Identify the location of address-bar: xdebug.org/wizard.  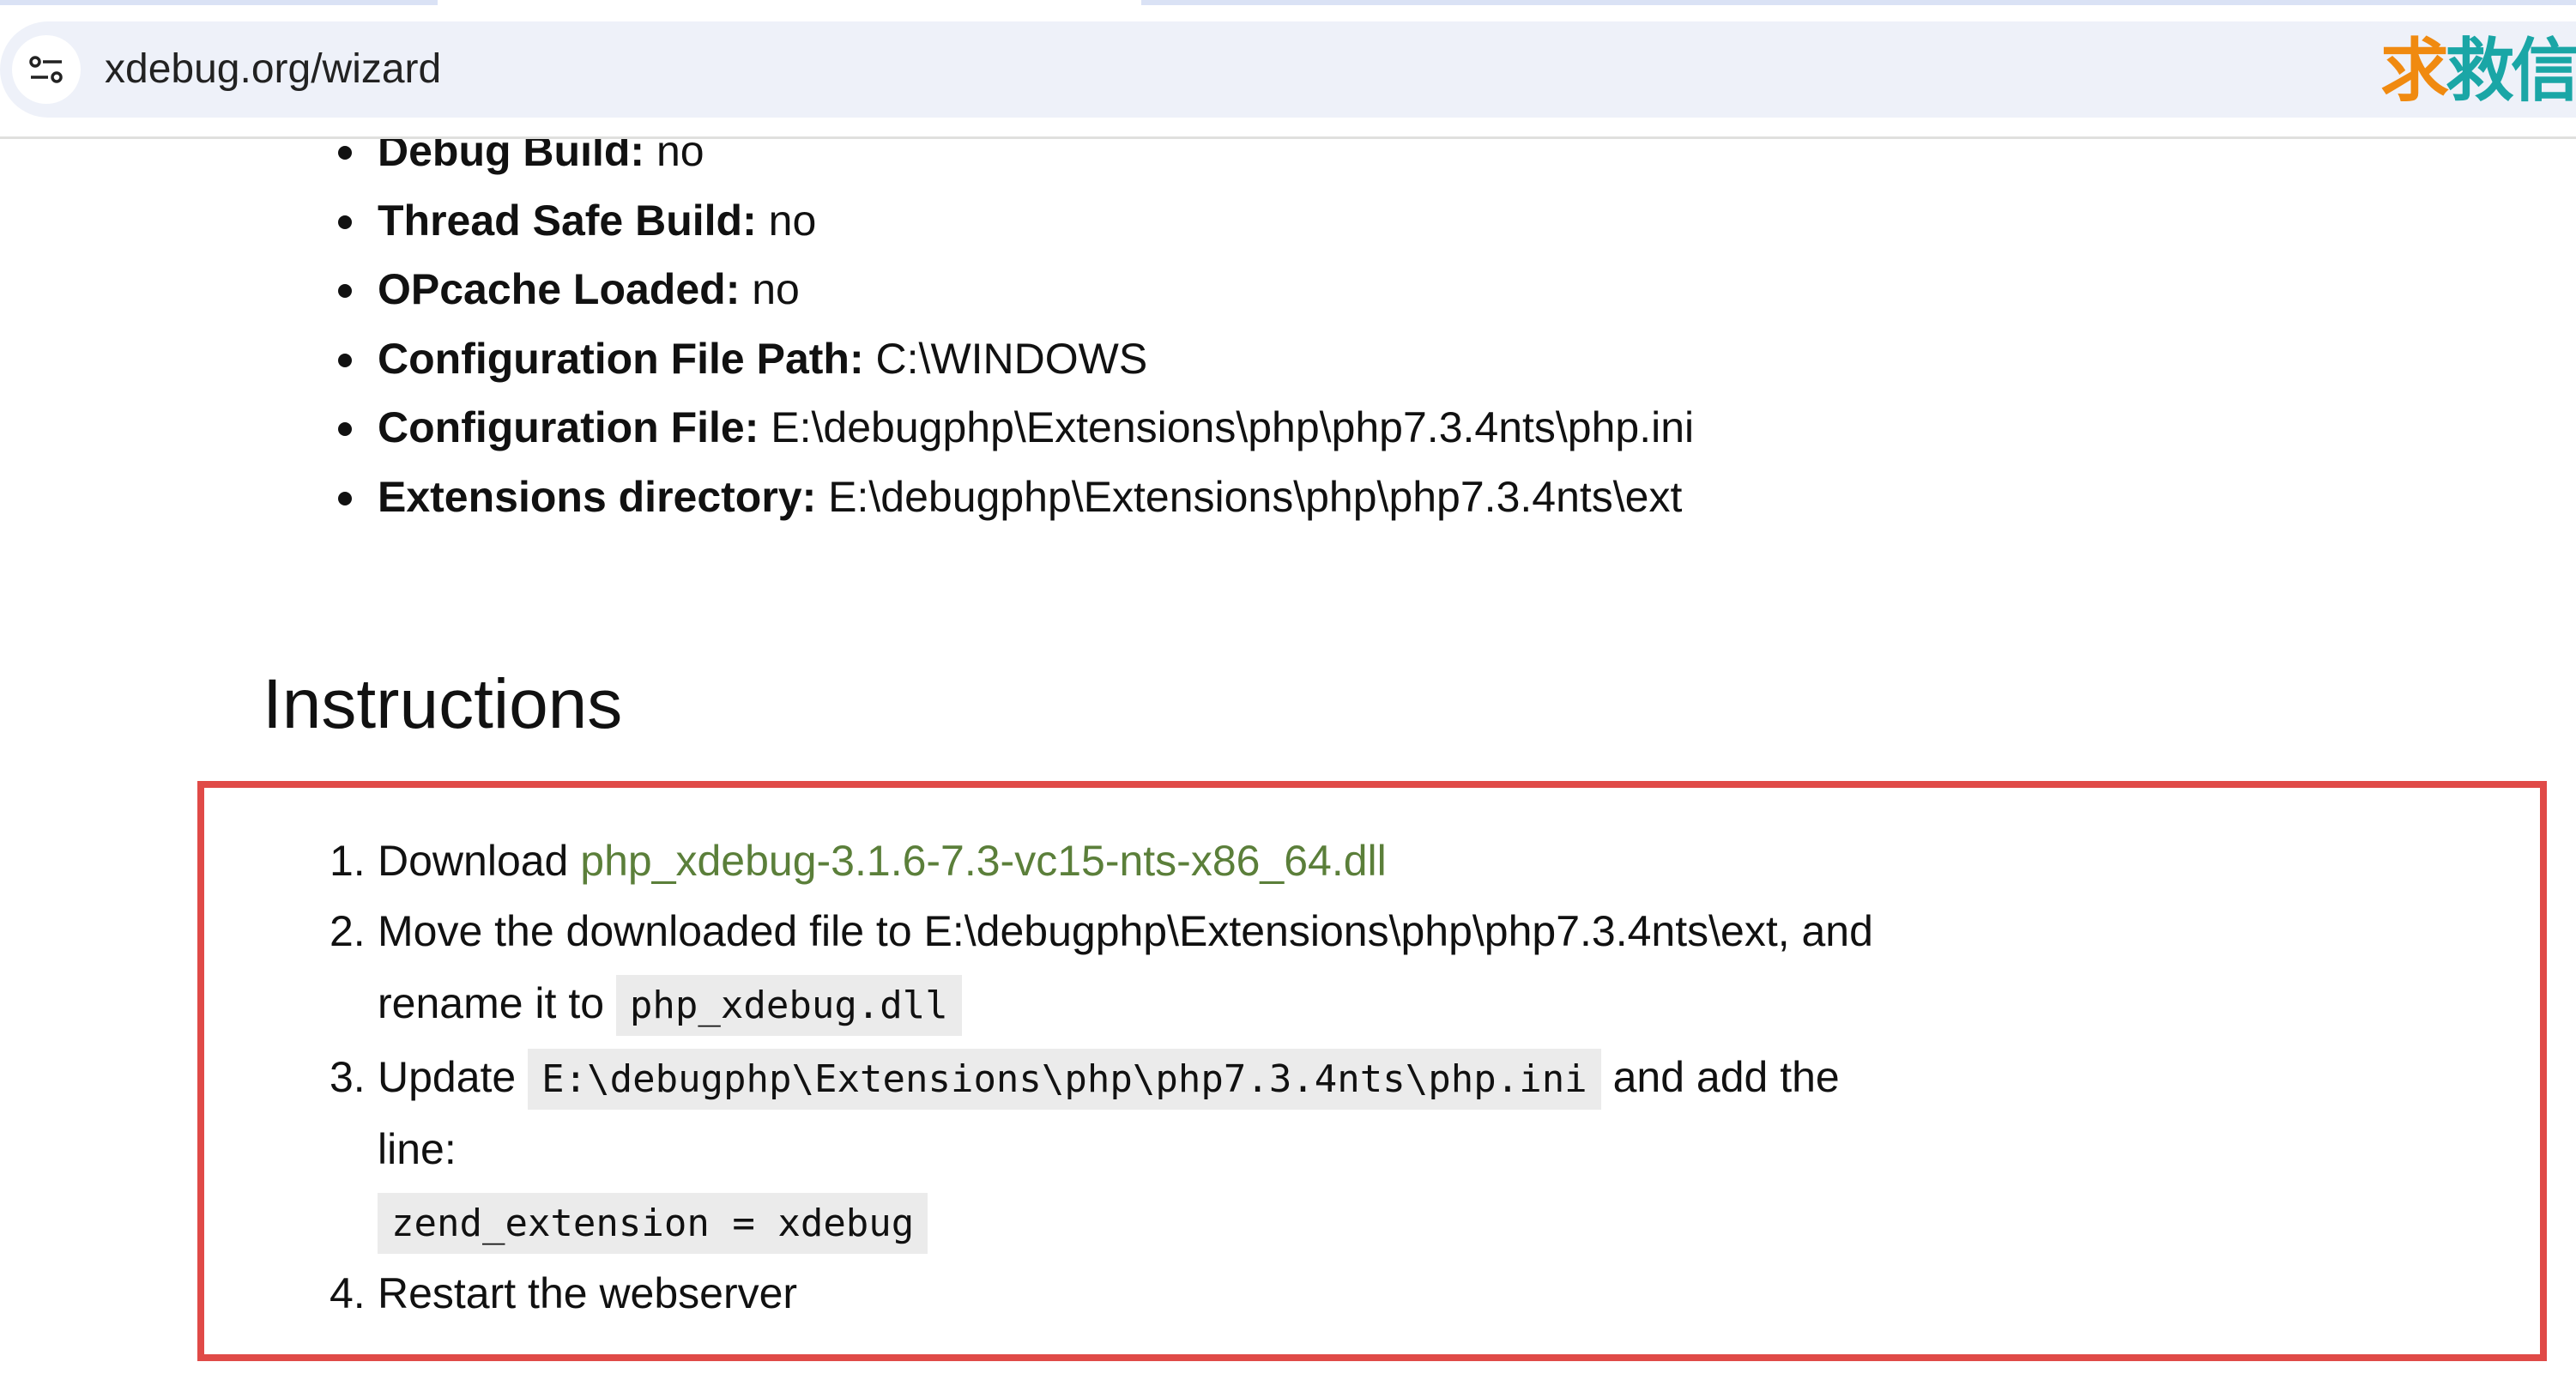
(1288, 69).